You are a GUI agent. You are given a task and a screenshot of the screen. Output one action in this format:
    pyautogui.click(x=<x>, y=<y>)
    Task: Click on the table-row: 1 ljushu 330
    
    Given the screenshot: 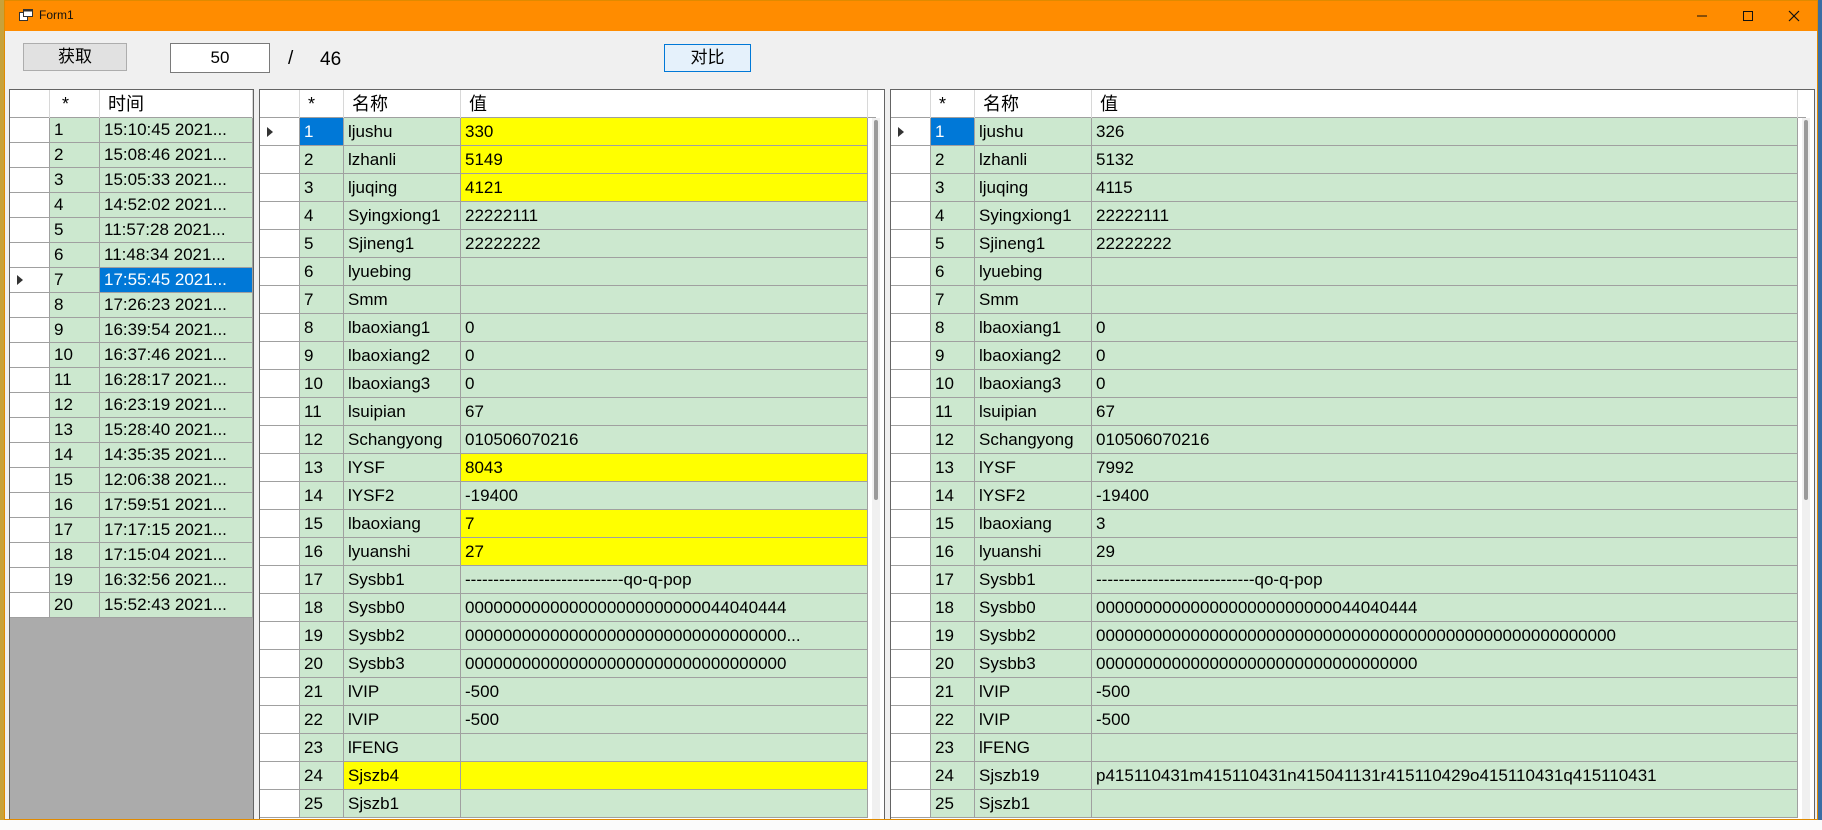 What is the action you would take?
    pyautogui.click(x=564, y=132)
    